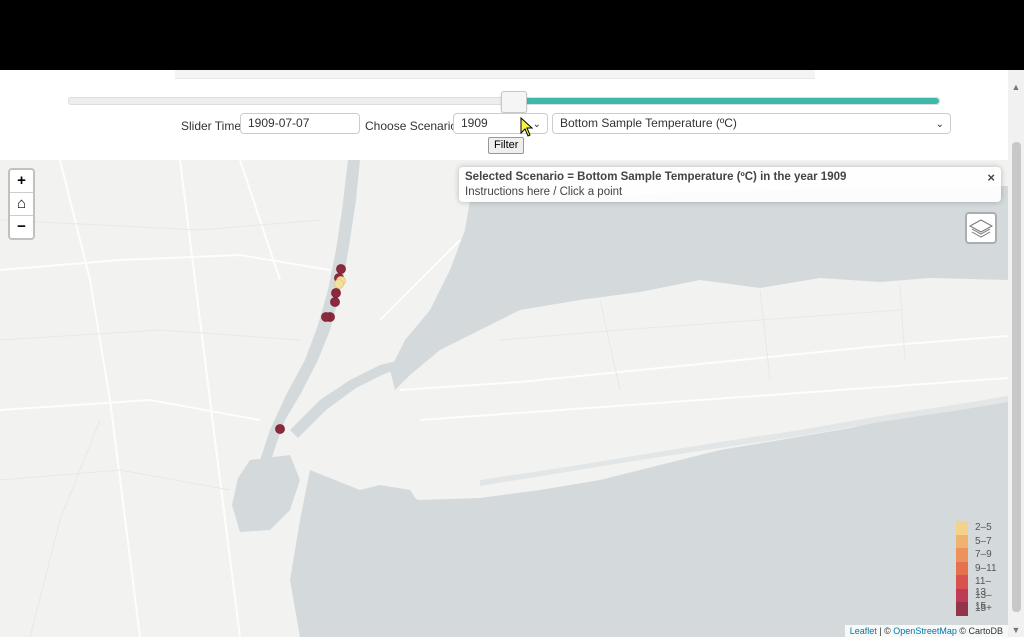 The image size is (1024, 637). What do you see at coordinates (975, 600) in the screenshot?
I see `legend-item: 13–15` at bounding box center [975, 600].